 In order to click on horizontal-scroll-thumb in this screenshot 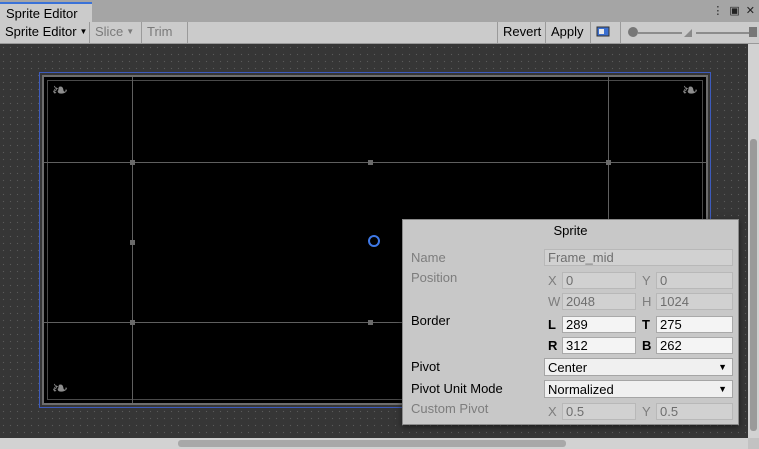, I will do `click(372, 443)`.